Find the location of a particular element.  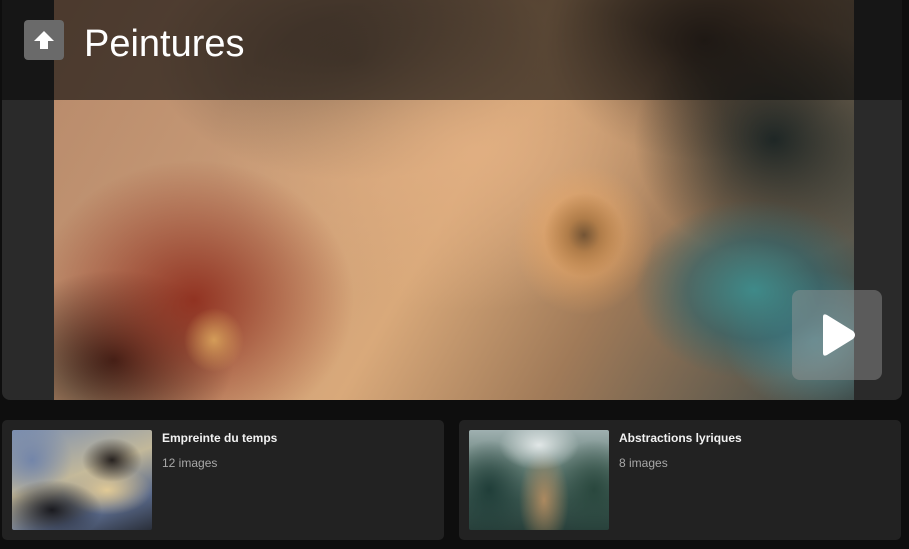

gallery-card-abstractions: Abstractions lyriques 8 images is located at coordinates (680, 480).